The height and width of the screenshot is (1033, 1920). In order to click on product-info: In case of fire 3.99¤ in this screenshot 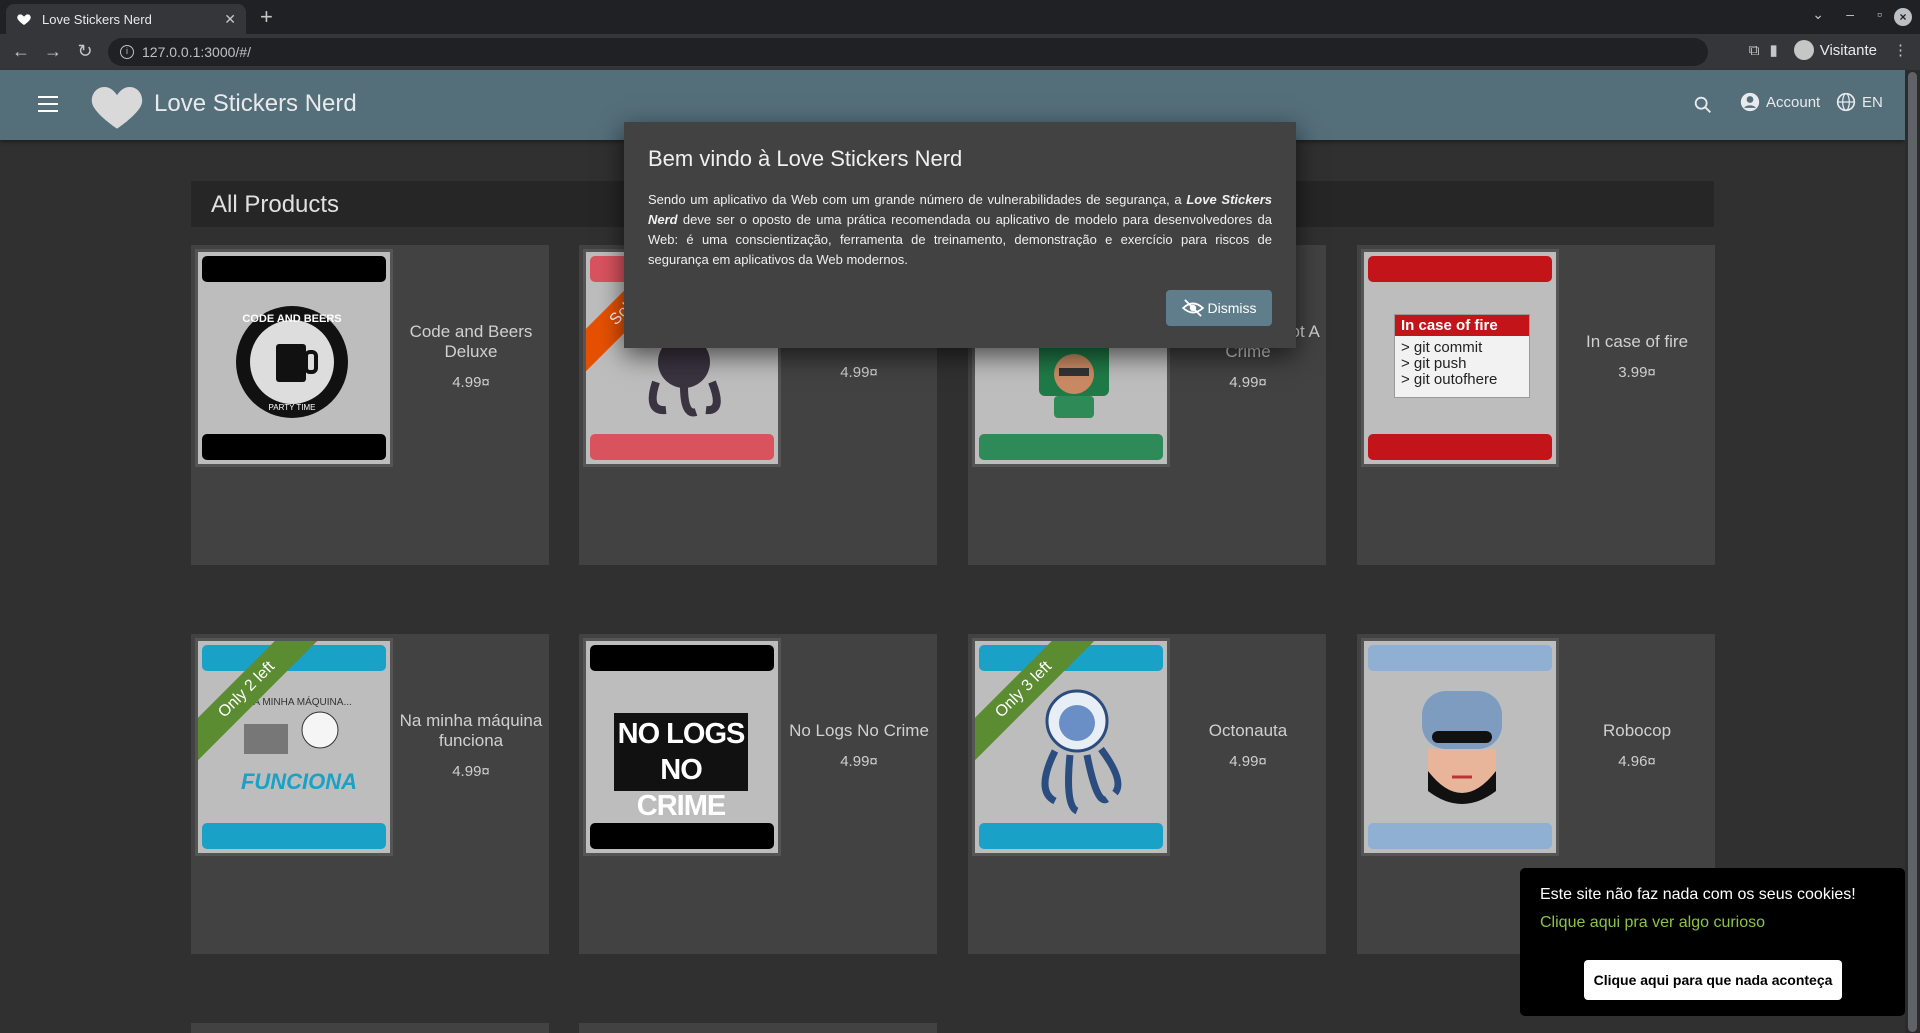, I will do `click(1637, 356)`.